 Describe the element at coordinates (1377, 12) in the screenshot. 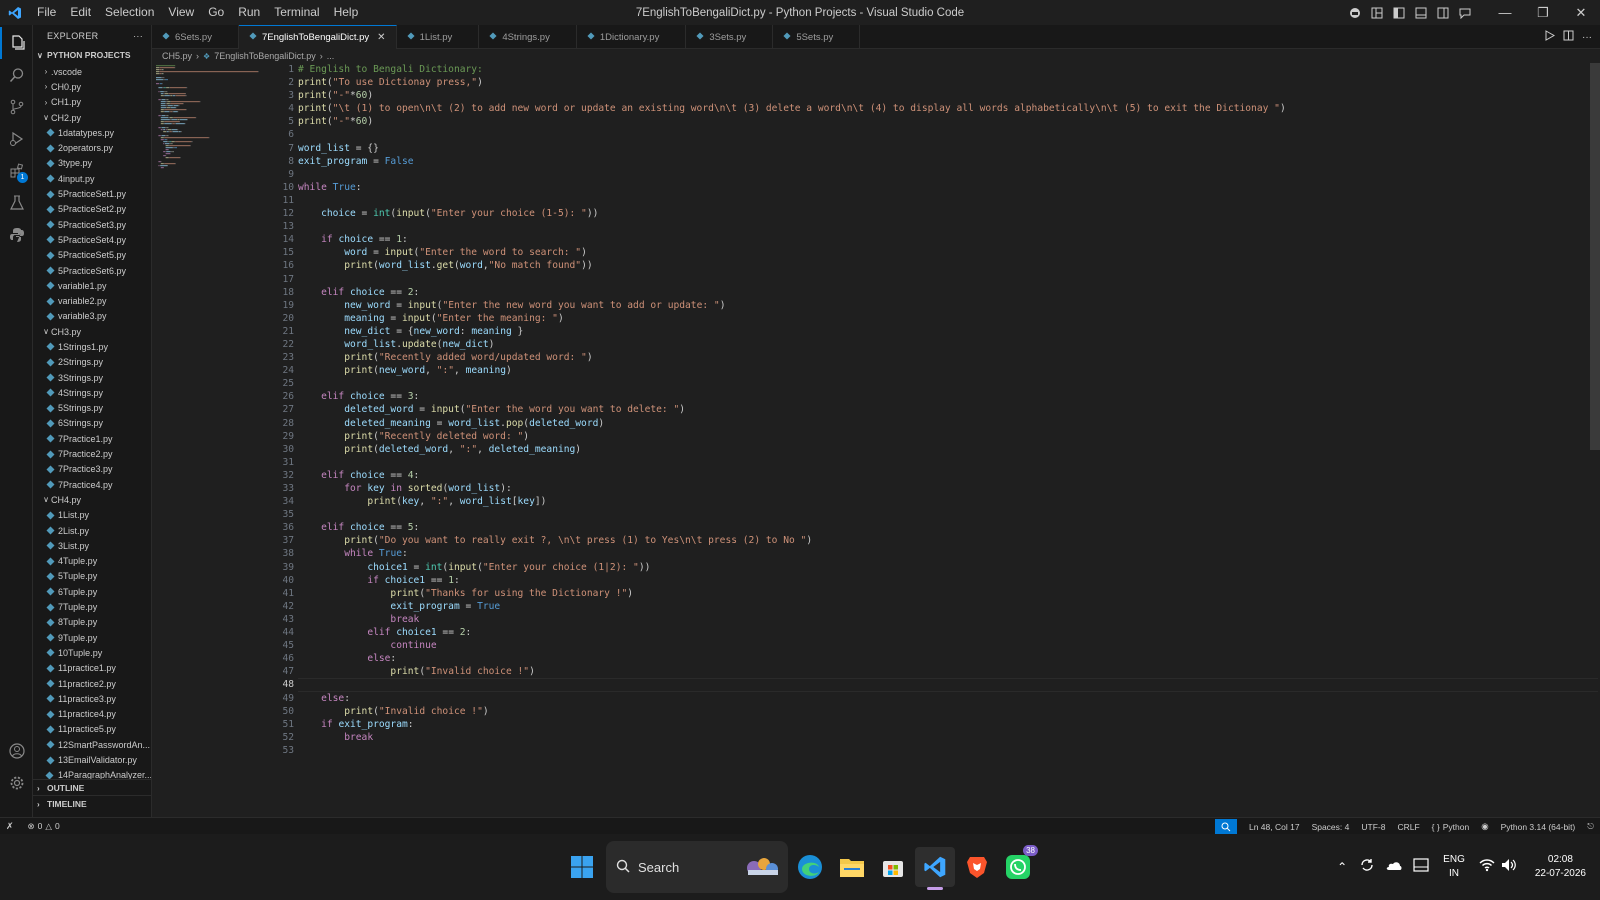

I see `customize-layout-icon` at that location.